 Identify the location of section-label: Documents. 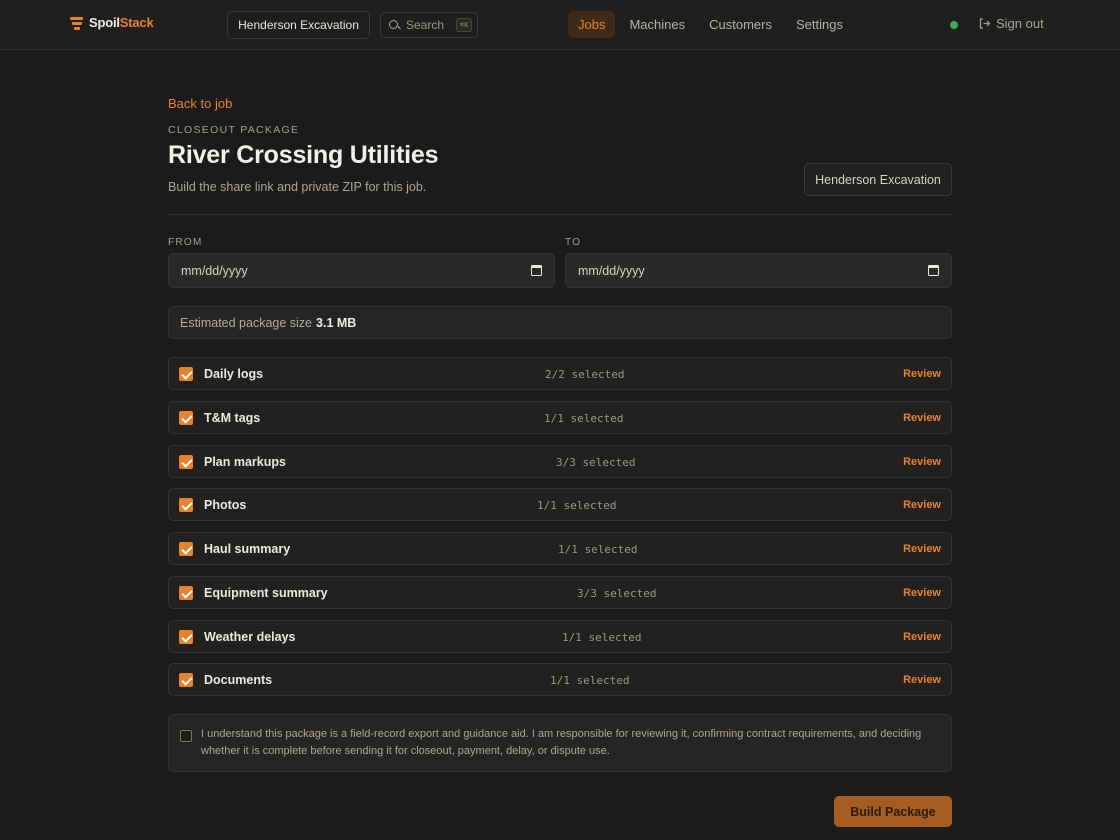
(238, 680).